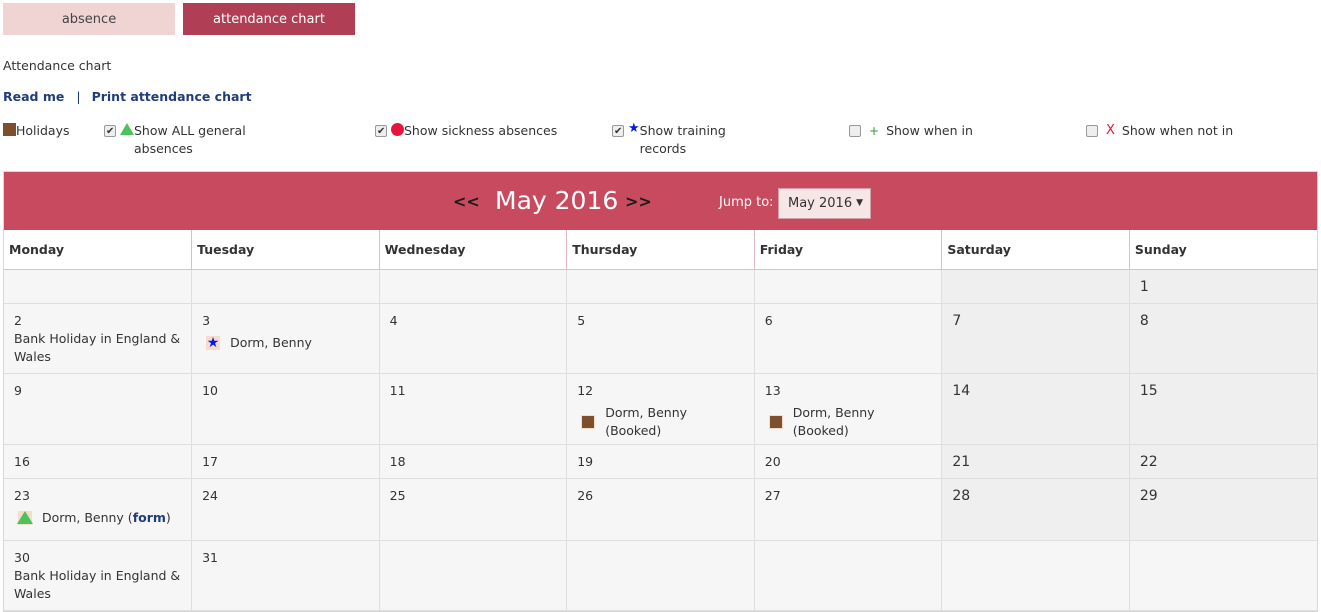 The width and height of the screenshot is (1321, 612). Describe the element at coordinates (168, 517) in the screenshot. I see `event-text-suffix: )` at that location.